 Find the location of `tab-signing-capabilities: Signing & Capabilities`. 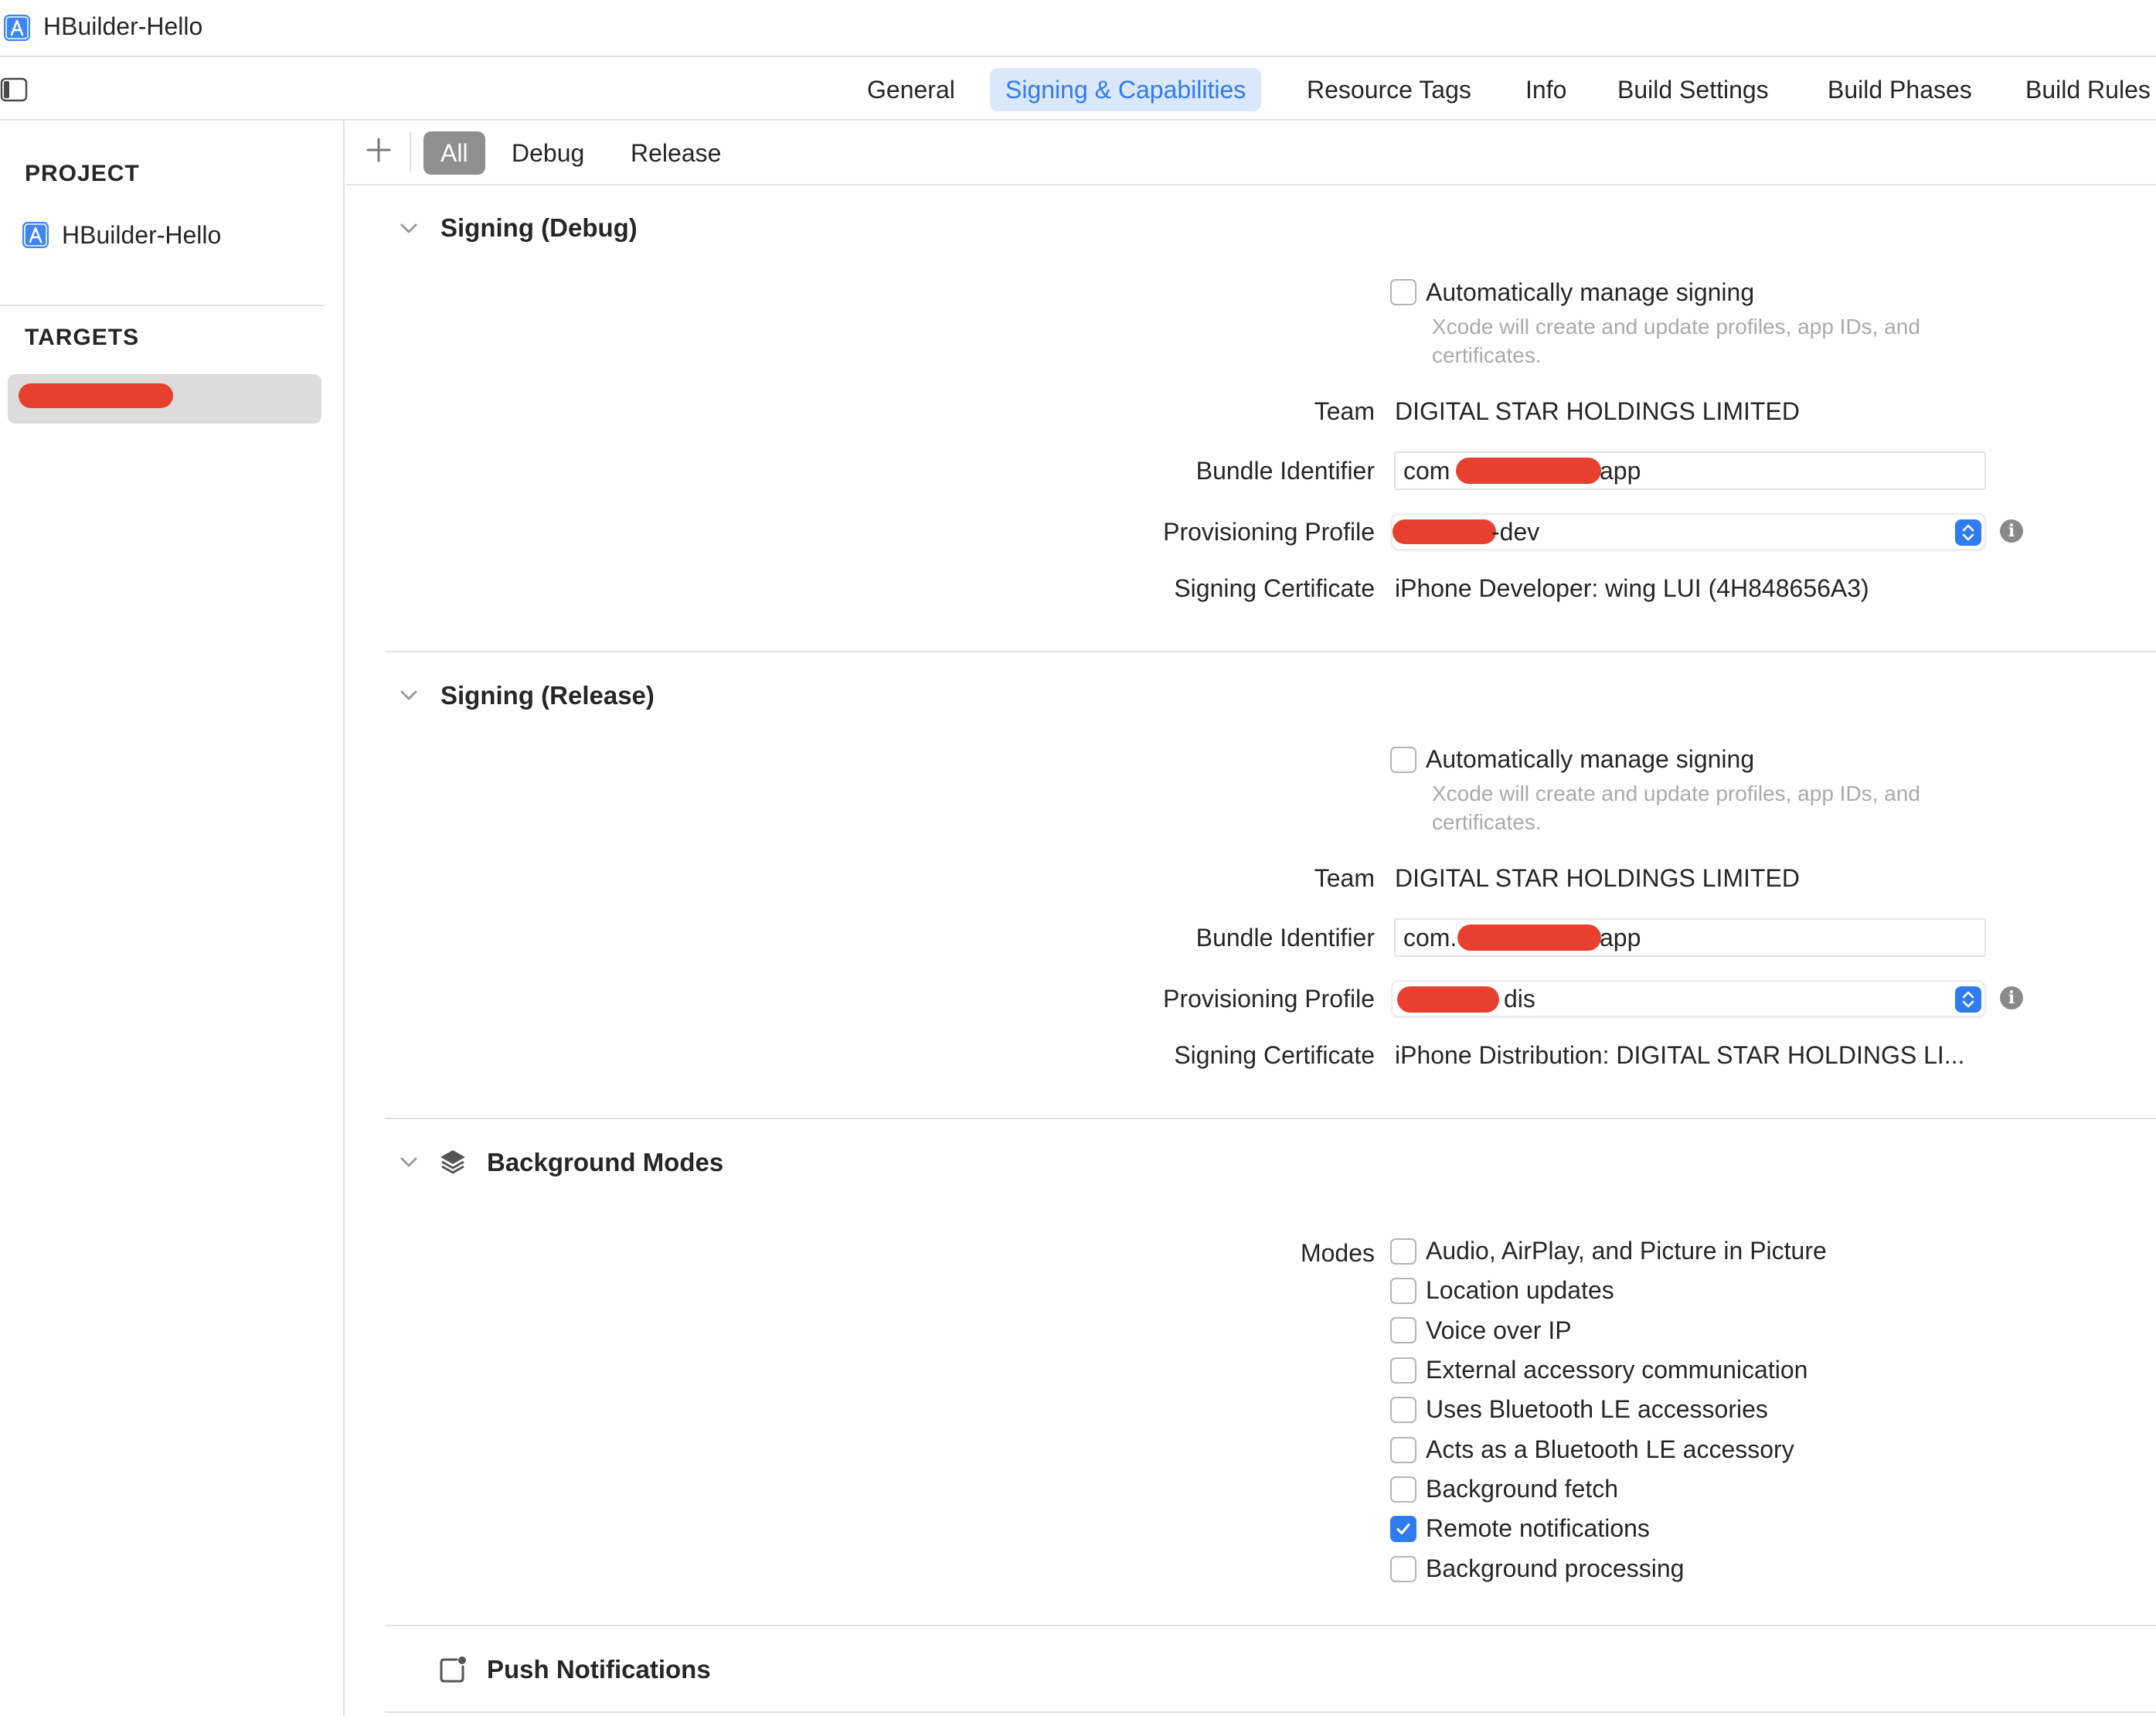

tab-signing-capabilities: Signing & Capabilities is located at coordinates (1126, 89).